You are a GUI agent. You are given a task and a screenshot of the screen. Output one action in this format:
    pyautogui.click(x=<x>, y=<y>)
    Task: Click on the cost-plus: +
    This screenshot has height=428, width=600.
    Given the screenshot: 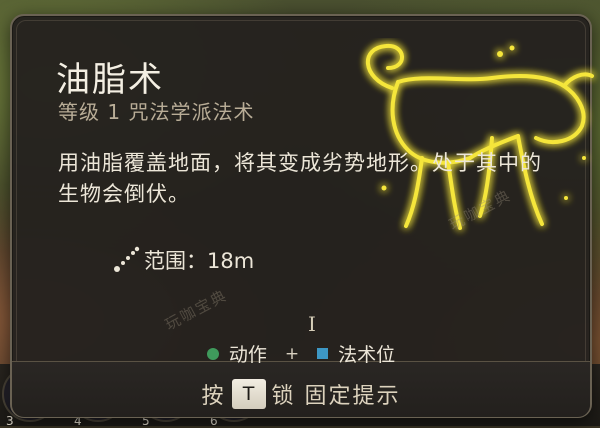 What is the action you would take?
    pyautogui.click(x=292, y=353)
    